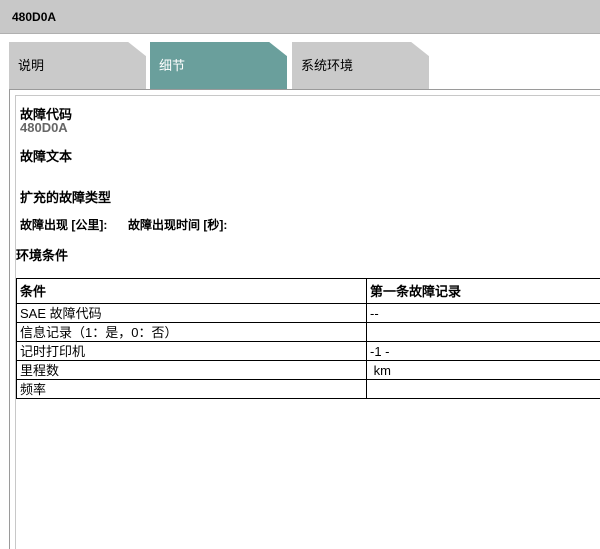  Describe the element at coordinates (172, 64) in the screenshot. I see `tab-details-label: 细节` at that location.